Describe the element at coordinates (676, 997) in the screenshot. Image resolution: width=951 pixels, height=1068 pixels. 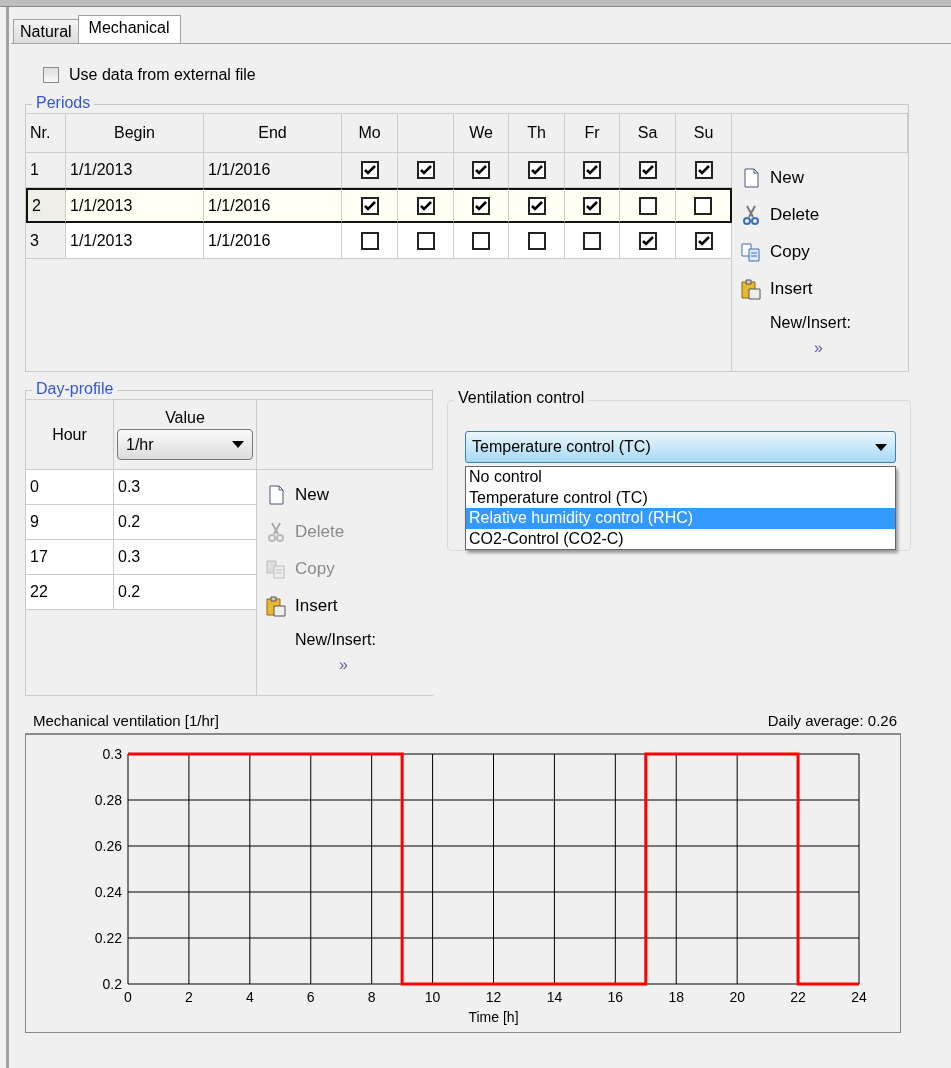
I see `tick-label: 18` at that location.